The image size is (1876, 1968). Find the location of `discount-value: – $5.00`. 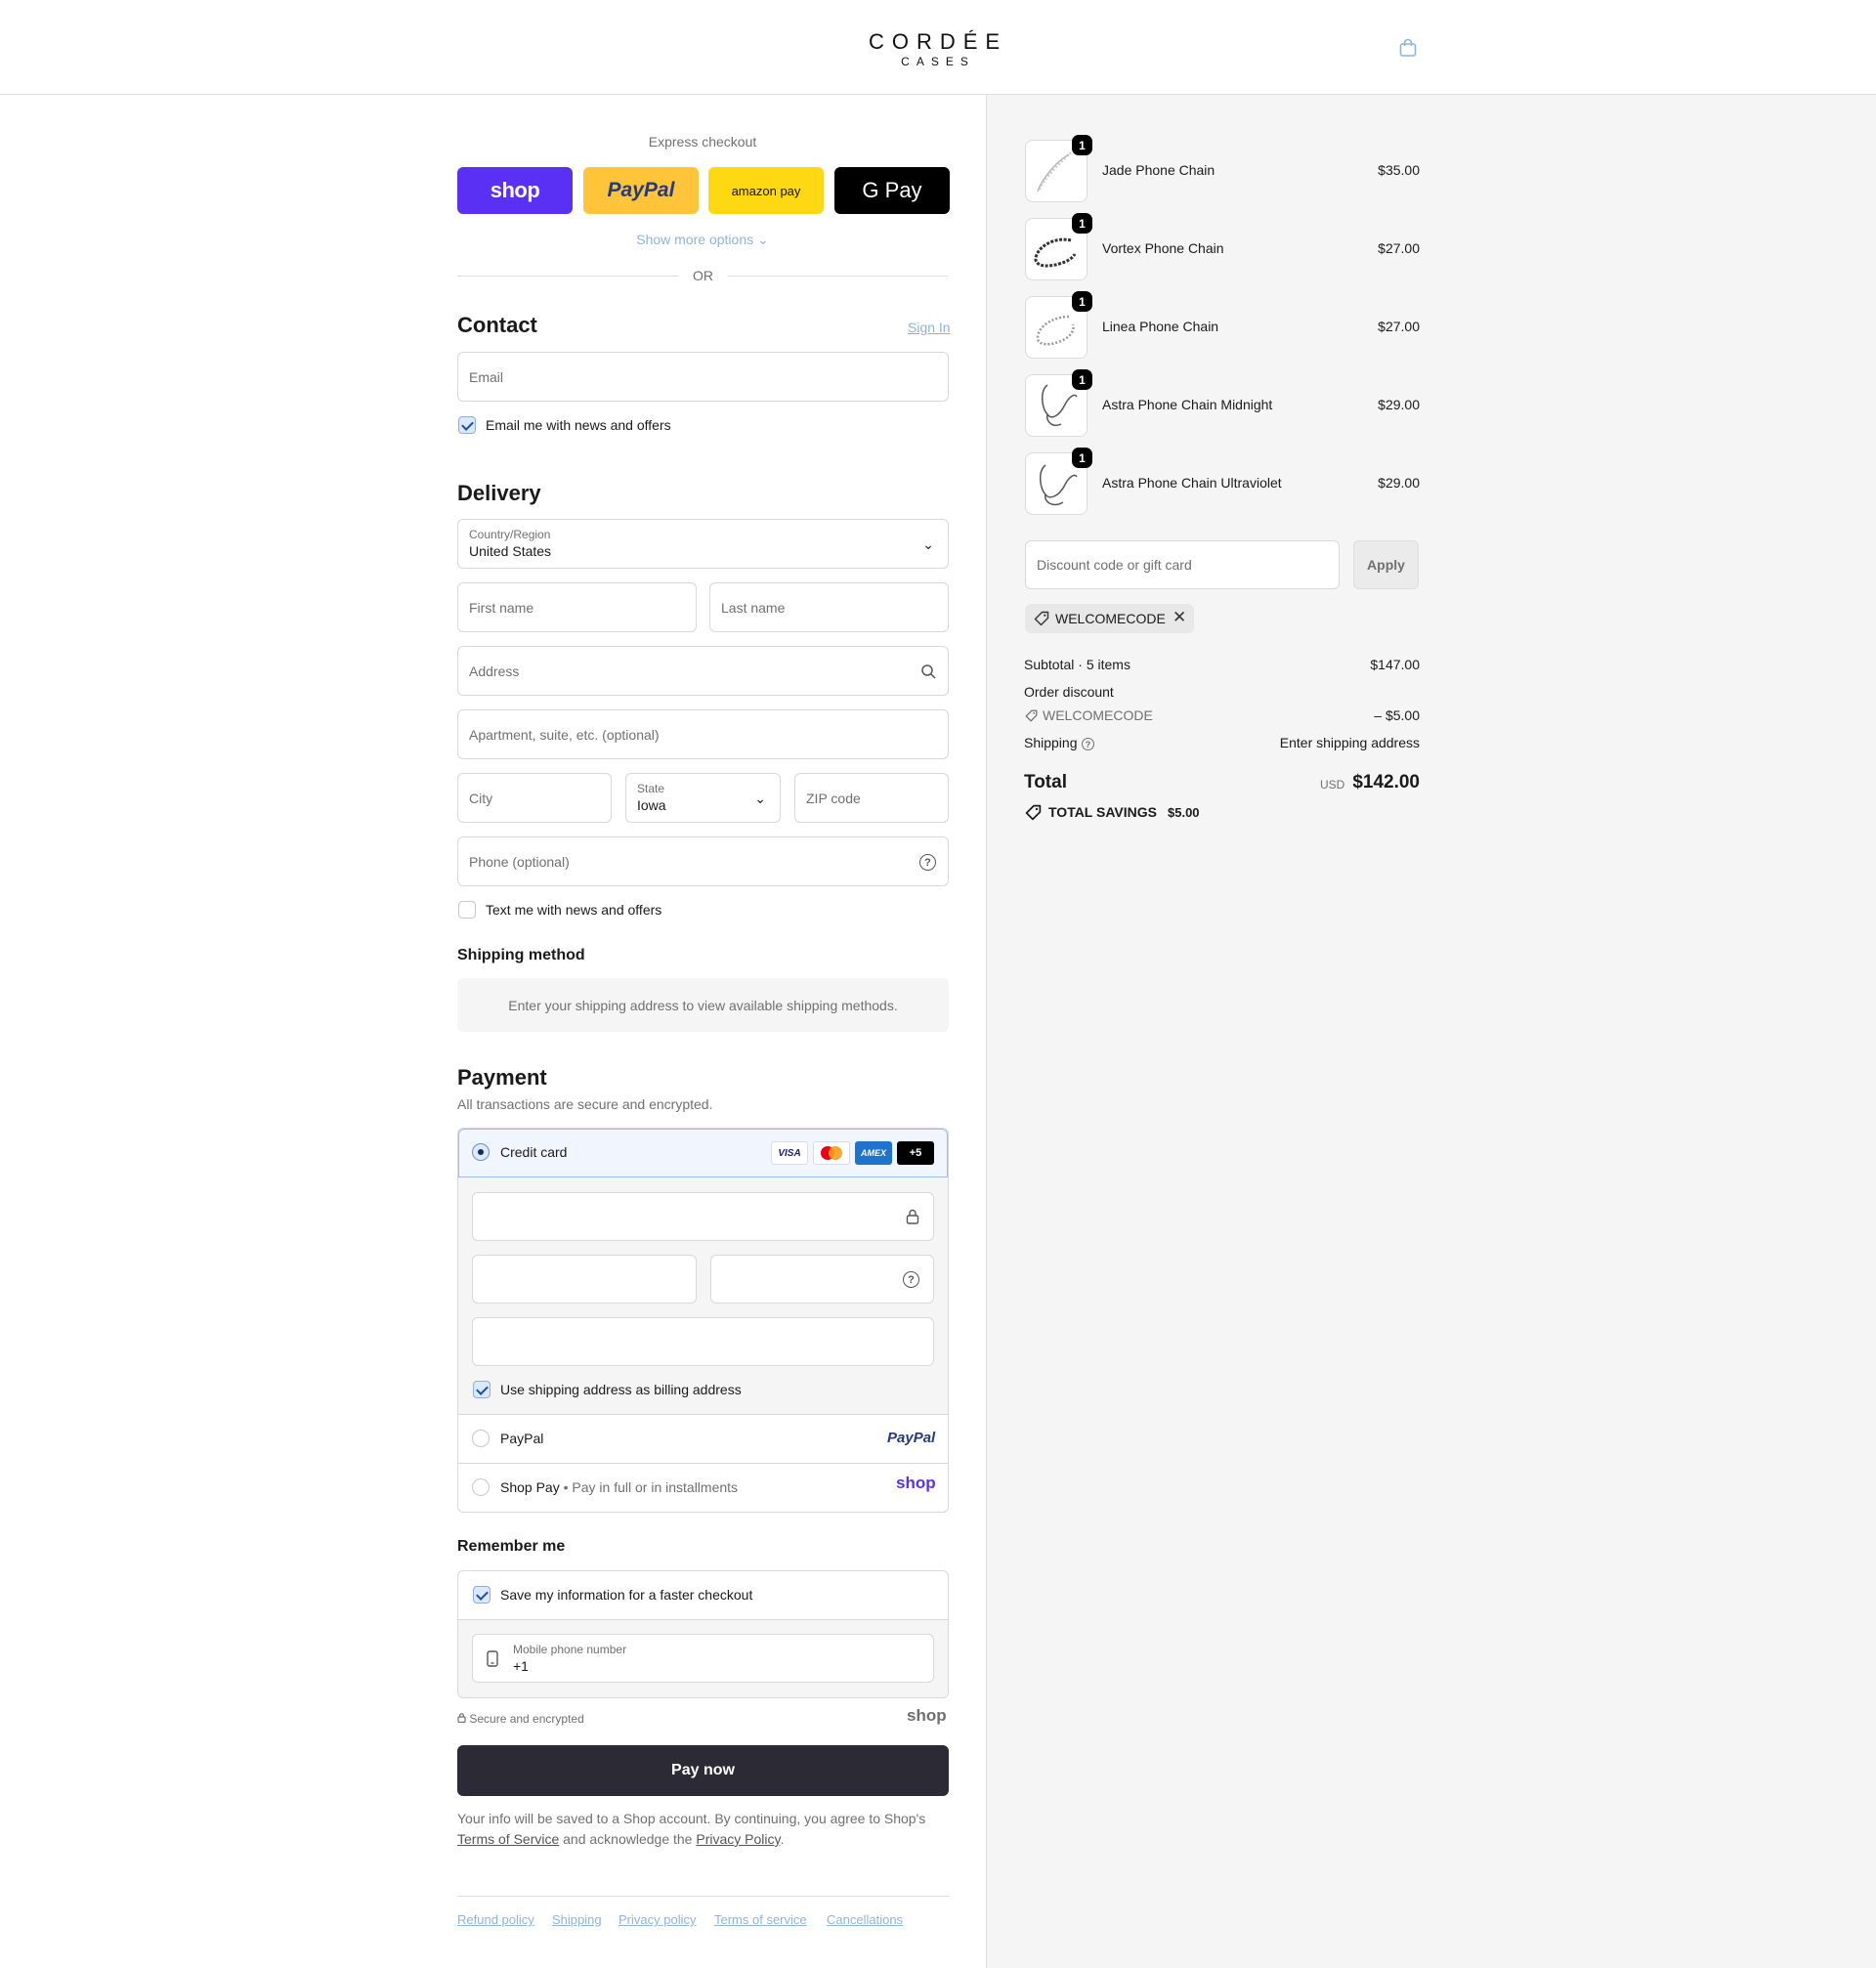

discount-value: – $5.00 is located at coordinates (1397, 715).